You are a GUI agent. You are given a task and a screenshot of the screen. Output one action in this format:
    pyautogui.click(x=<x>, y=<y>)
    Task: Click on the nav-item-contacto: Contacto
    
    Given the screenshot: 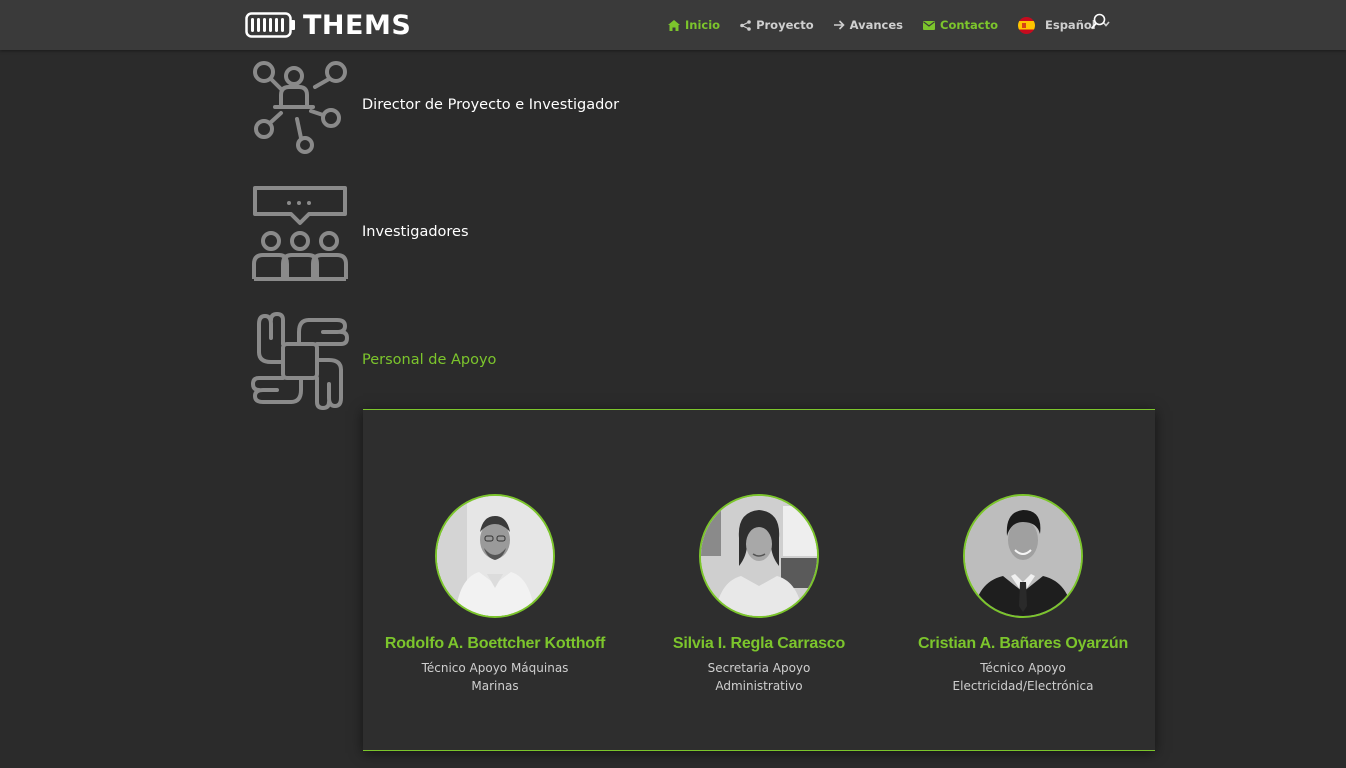 What is the action you would take?
    pyautogui.click(x=960, y=25)
    